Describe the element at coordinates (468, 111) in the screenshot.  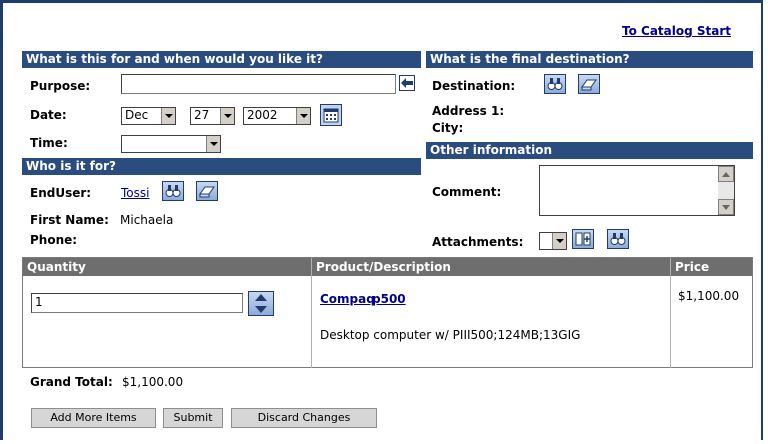
I see `address-1-label: Address 1:` at that location.